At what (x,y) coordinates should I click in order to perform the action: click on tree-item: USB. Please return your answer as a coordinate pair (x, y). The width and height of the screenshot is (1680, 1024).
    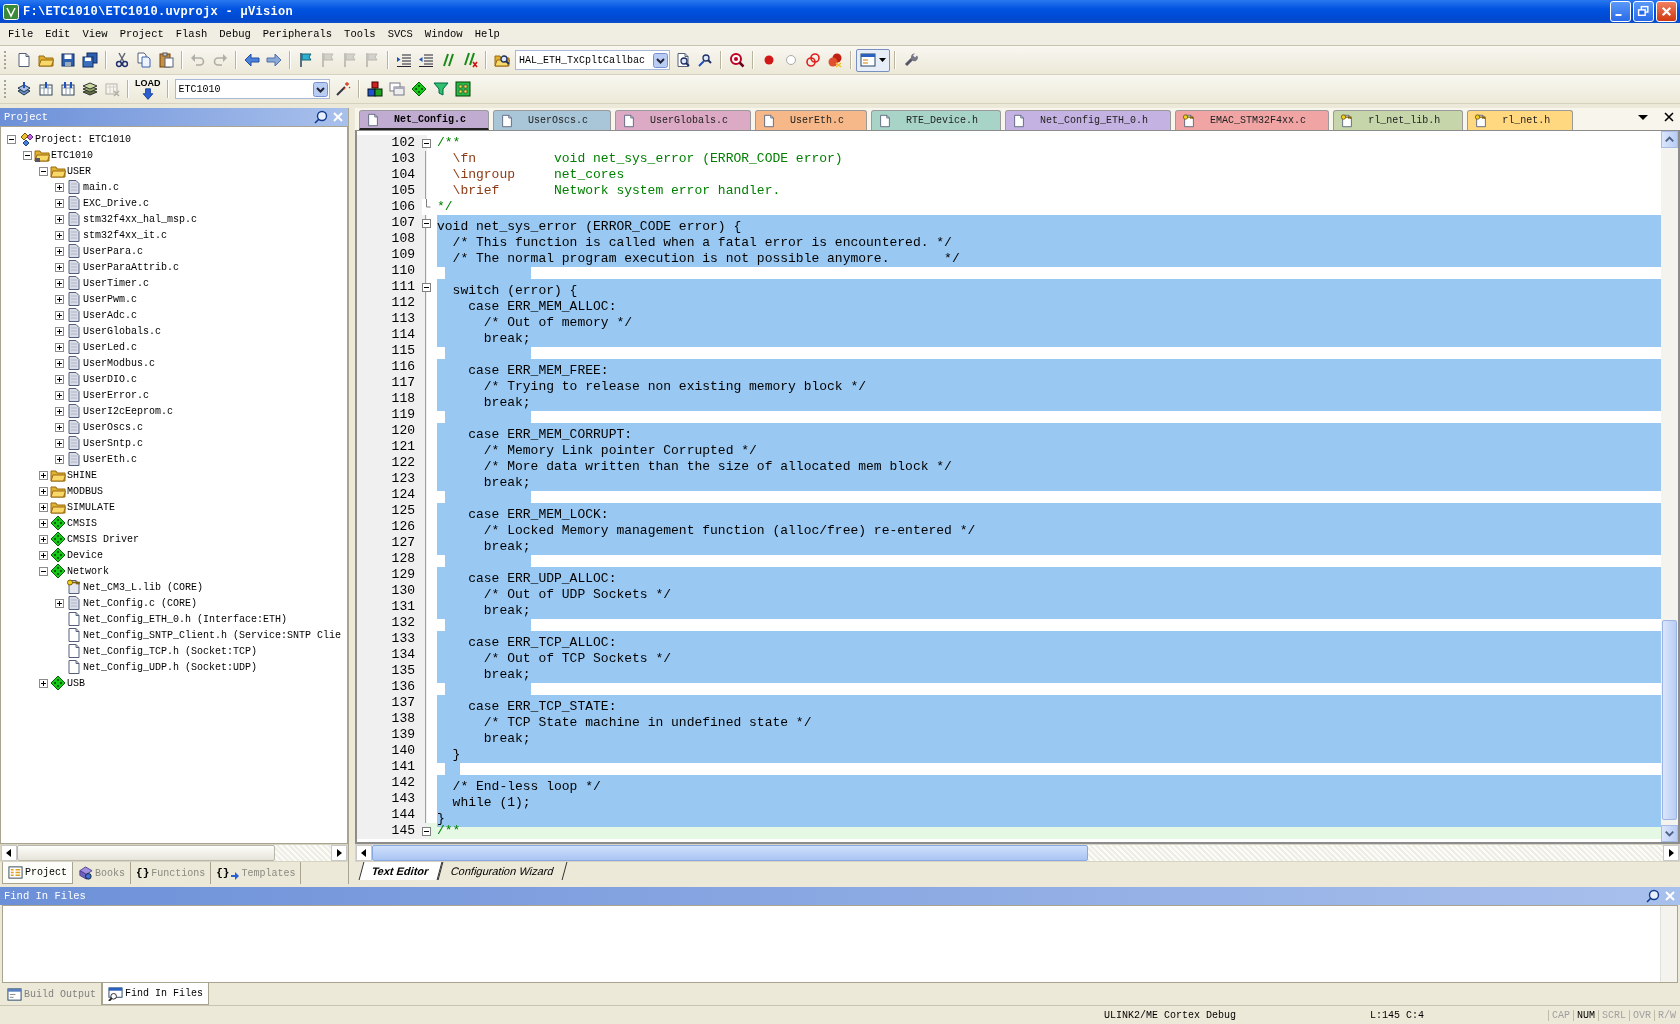
    Looking at the image, I should click on (76, 683).